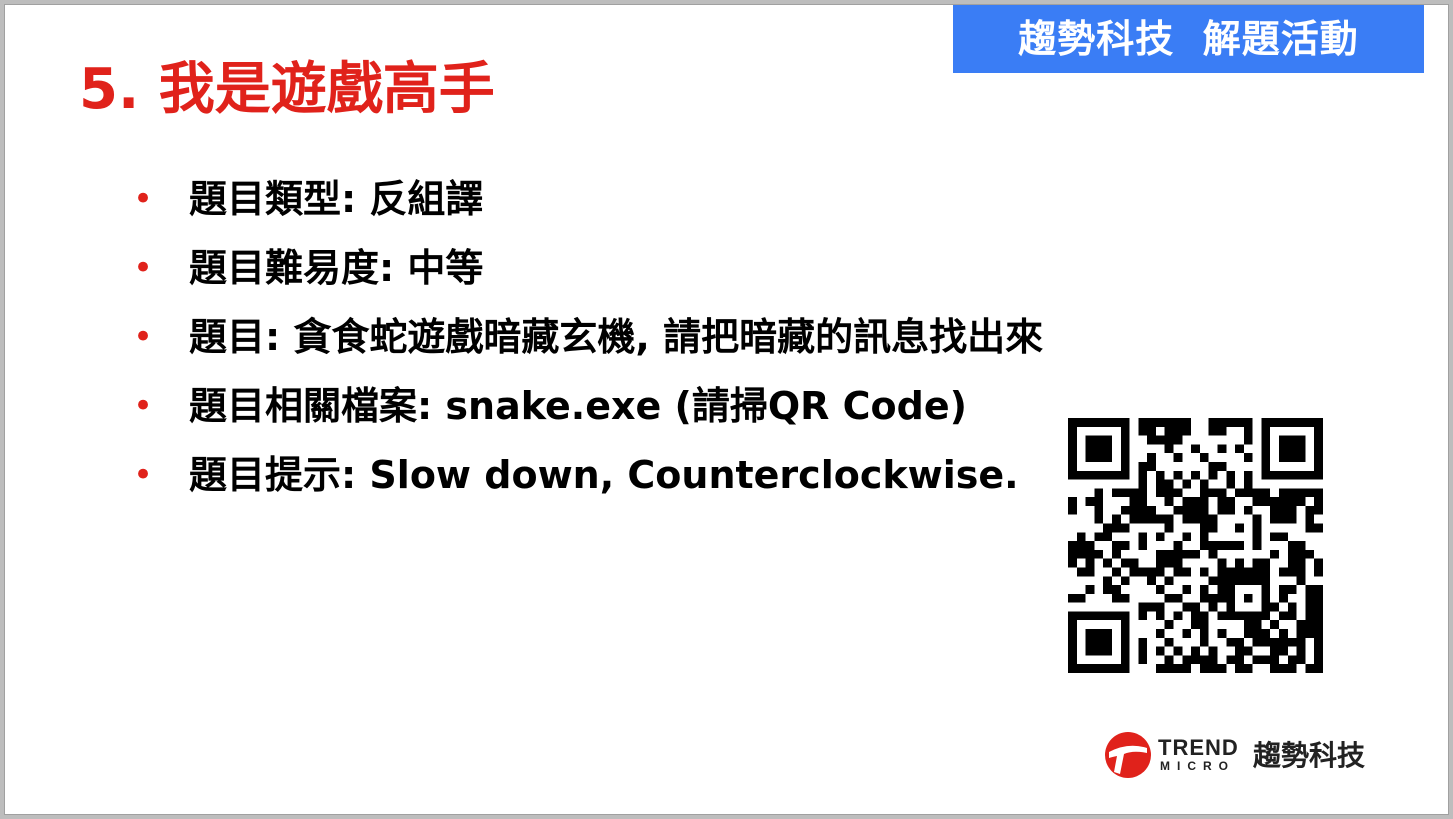 Image resolution: width=1453 pixels, height=819 pixels. What do you see at coordinates (336, 199) in the screenshot?
I see `bullet-text: 題目類型: 反組譯` at bounding box center [336, 199].